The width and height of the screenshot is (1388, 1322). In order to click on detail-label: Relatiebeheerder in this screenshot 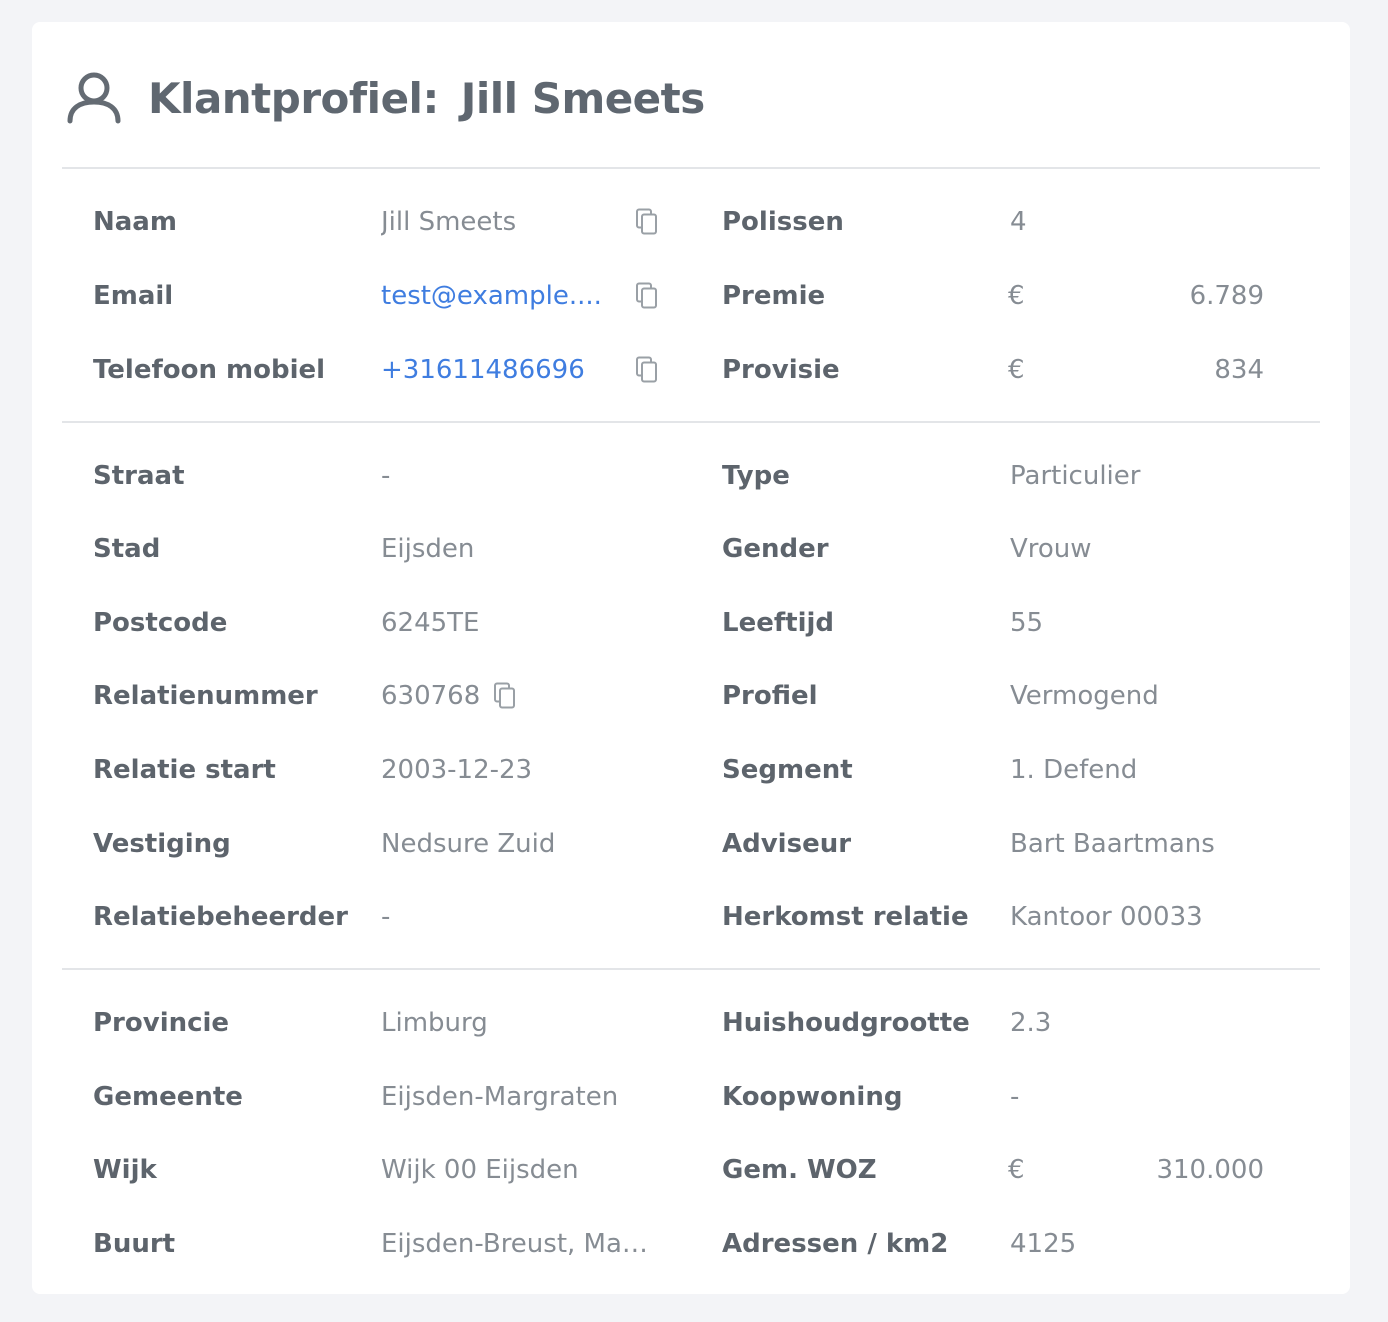, I will do `click(220, 917)`.